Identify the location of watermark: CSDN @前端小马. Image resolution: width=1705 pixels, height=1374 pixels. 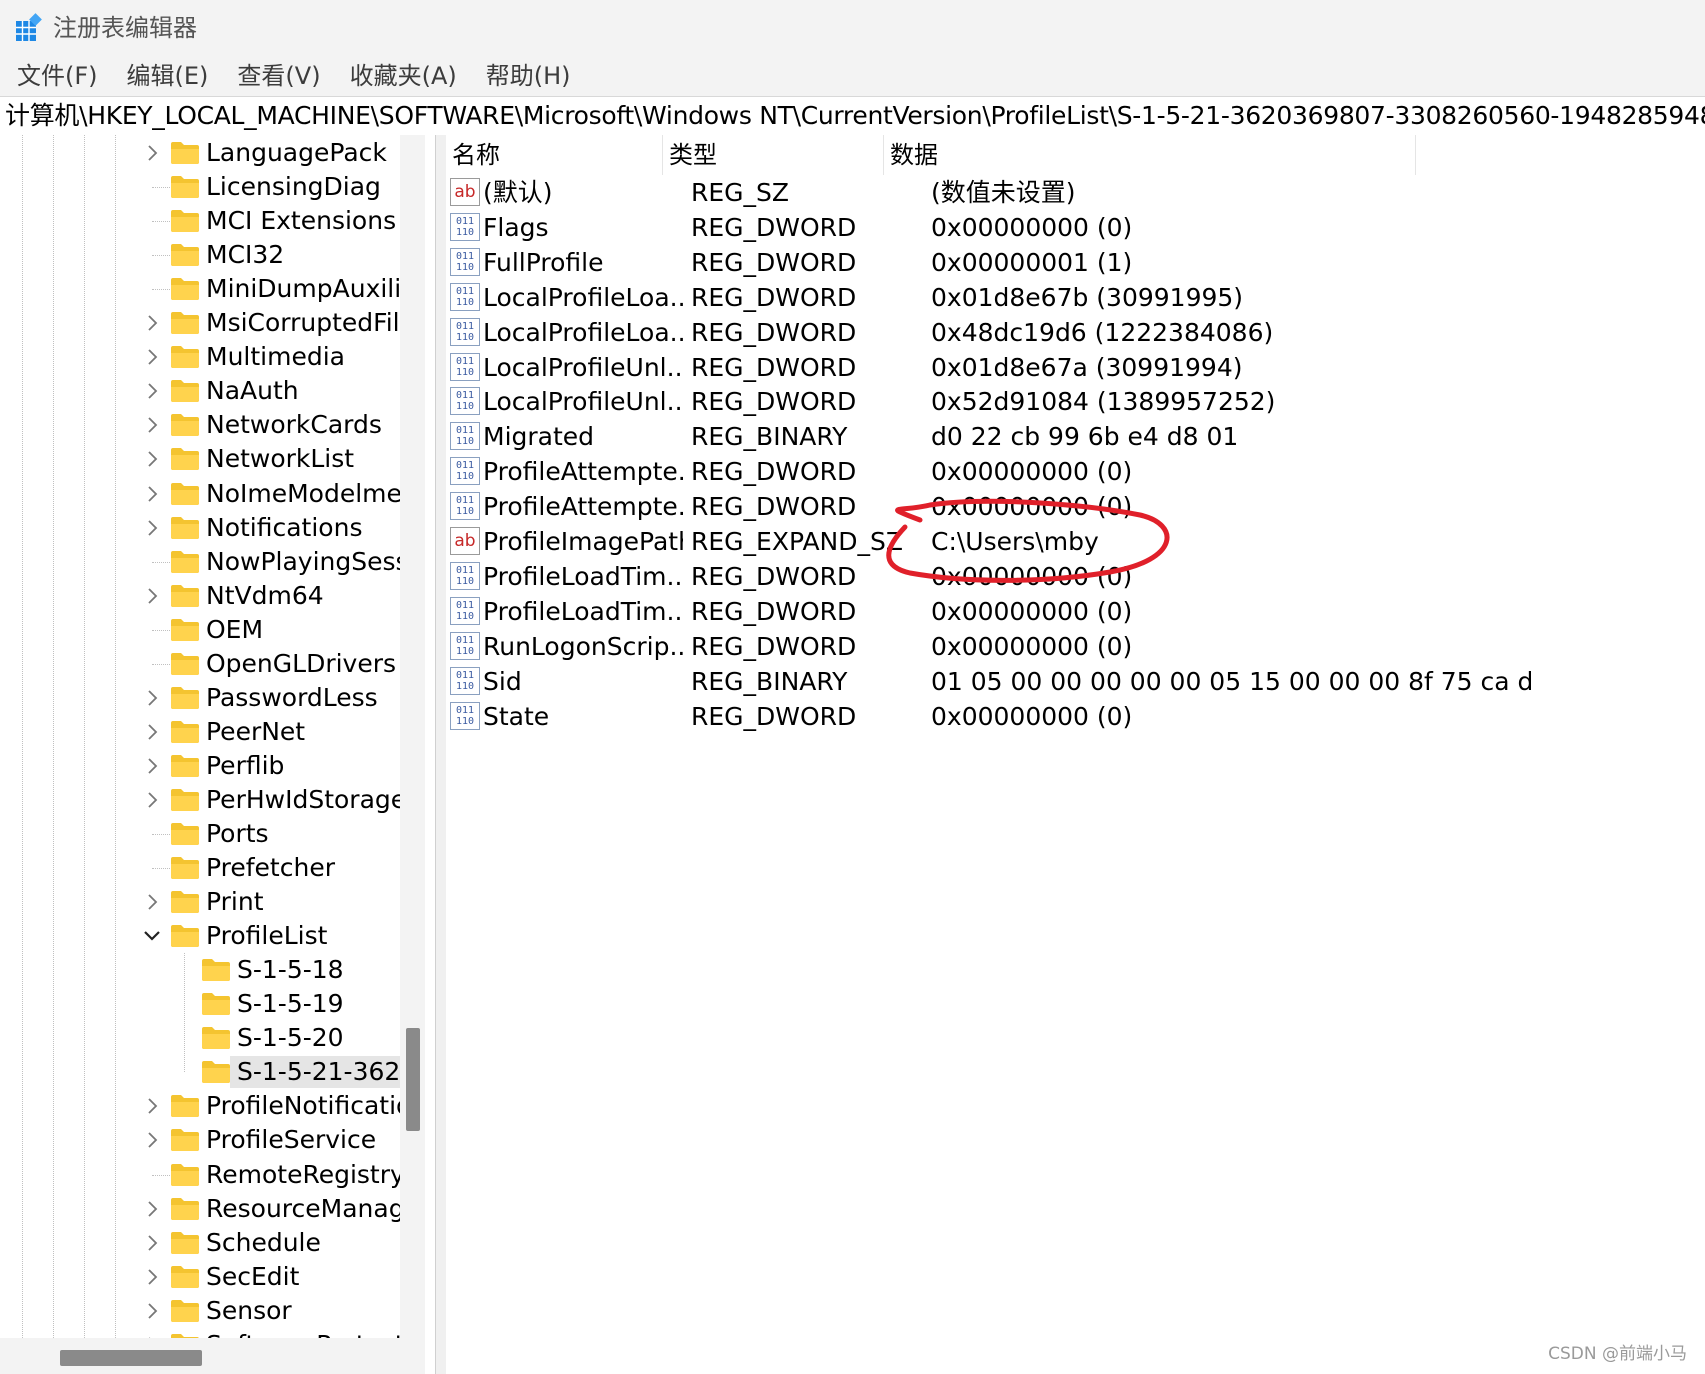
(1617, 1354).